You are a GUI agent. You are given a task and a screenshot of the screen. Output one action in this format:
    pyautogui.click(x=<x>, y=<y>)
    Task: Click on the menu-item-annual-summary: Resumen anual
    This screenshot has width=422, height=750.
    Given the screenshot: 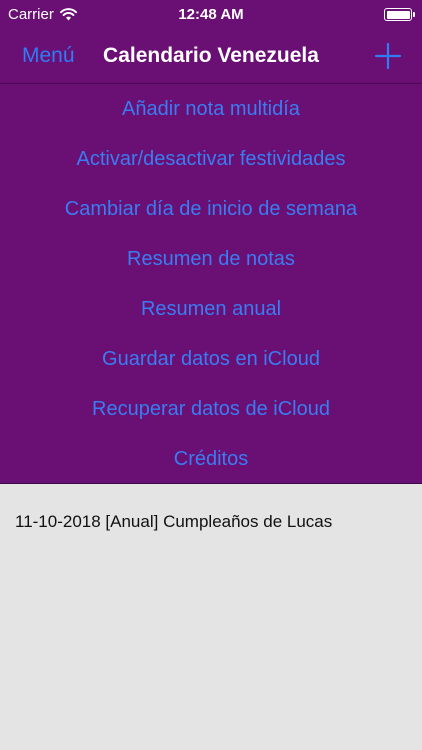 What is the action you would take?
    pyautogui.click(x=211, y=309)
    